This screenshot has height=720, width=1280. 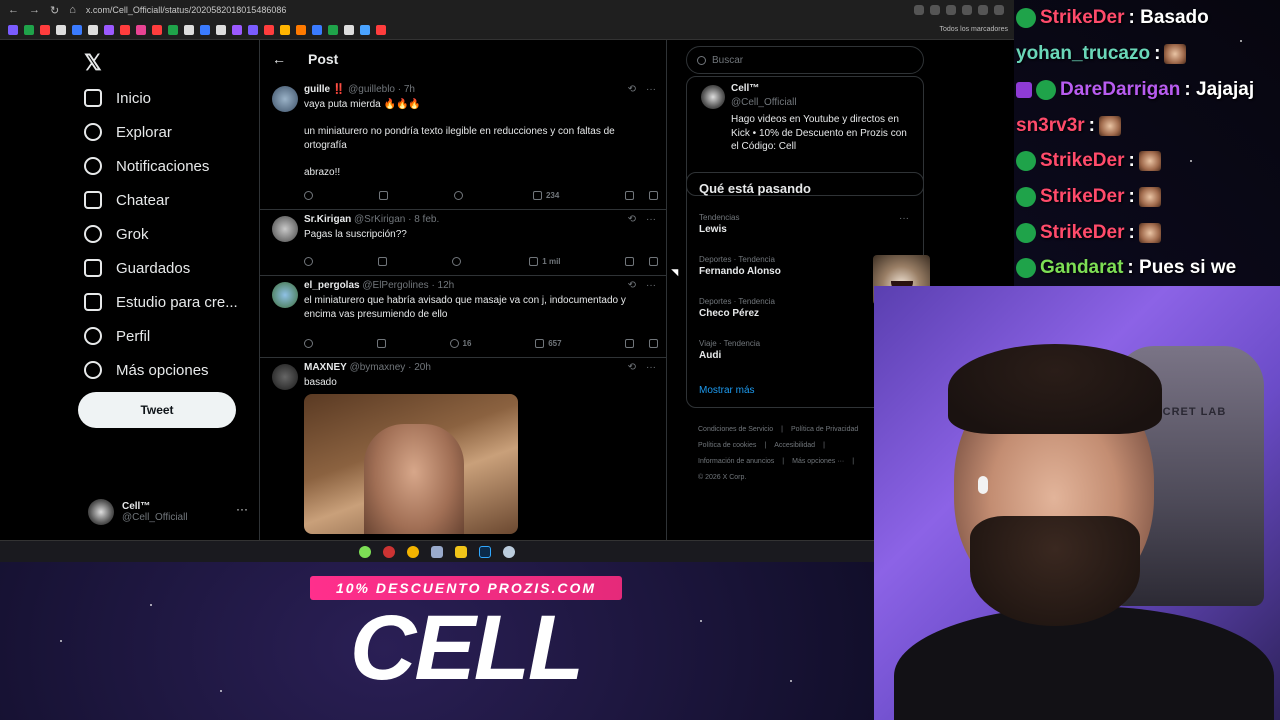 What do you see at coordinates (137, 268) in the screenshot?
I see `nav-item-bookmarks: Guardados` at bounding box center [137, 268].